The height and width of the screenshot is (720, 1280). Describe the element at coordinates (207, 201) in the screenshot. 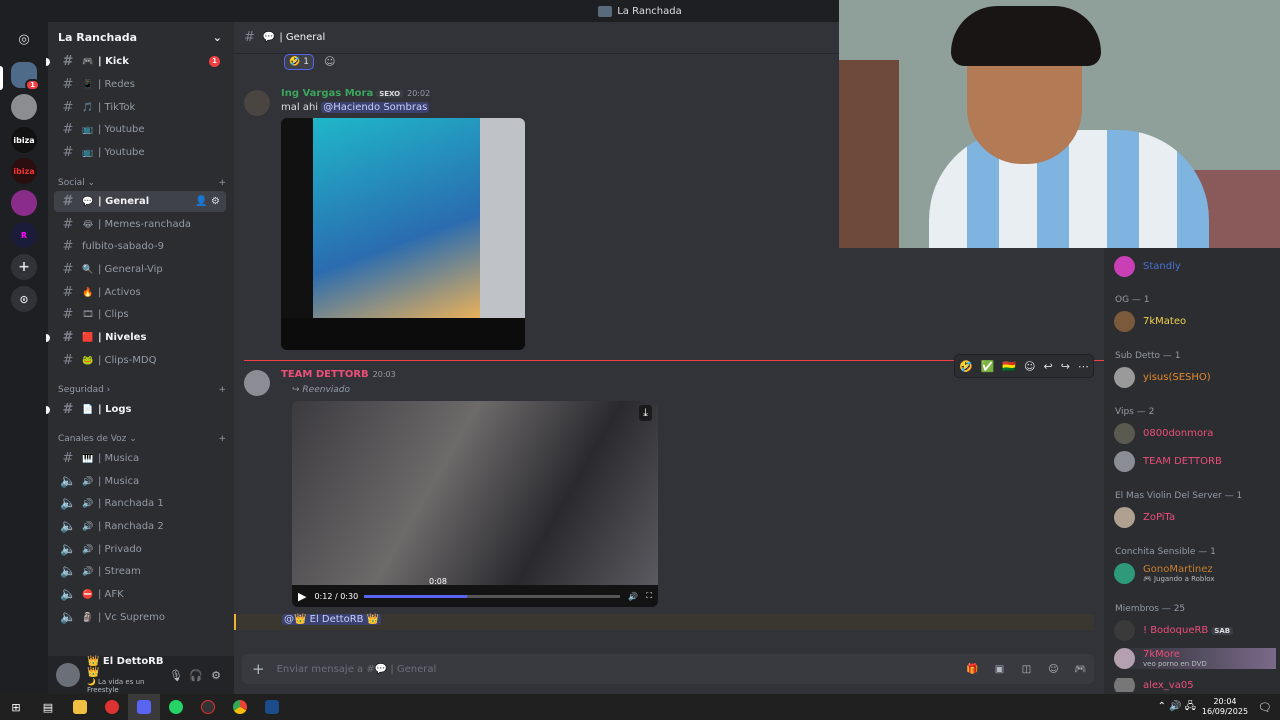

I see `channel-settings-icons: 👤 ⚙` at that location.